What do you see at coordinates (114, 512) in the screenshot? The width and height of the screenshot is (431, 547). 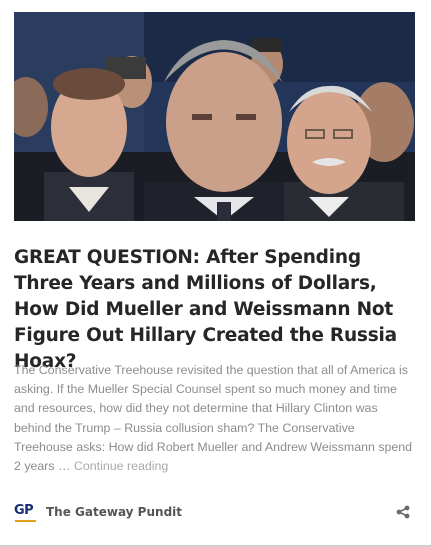 I see `source-name: The Gateway Pundit` at bounding box center [114, 512].